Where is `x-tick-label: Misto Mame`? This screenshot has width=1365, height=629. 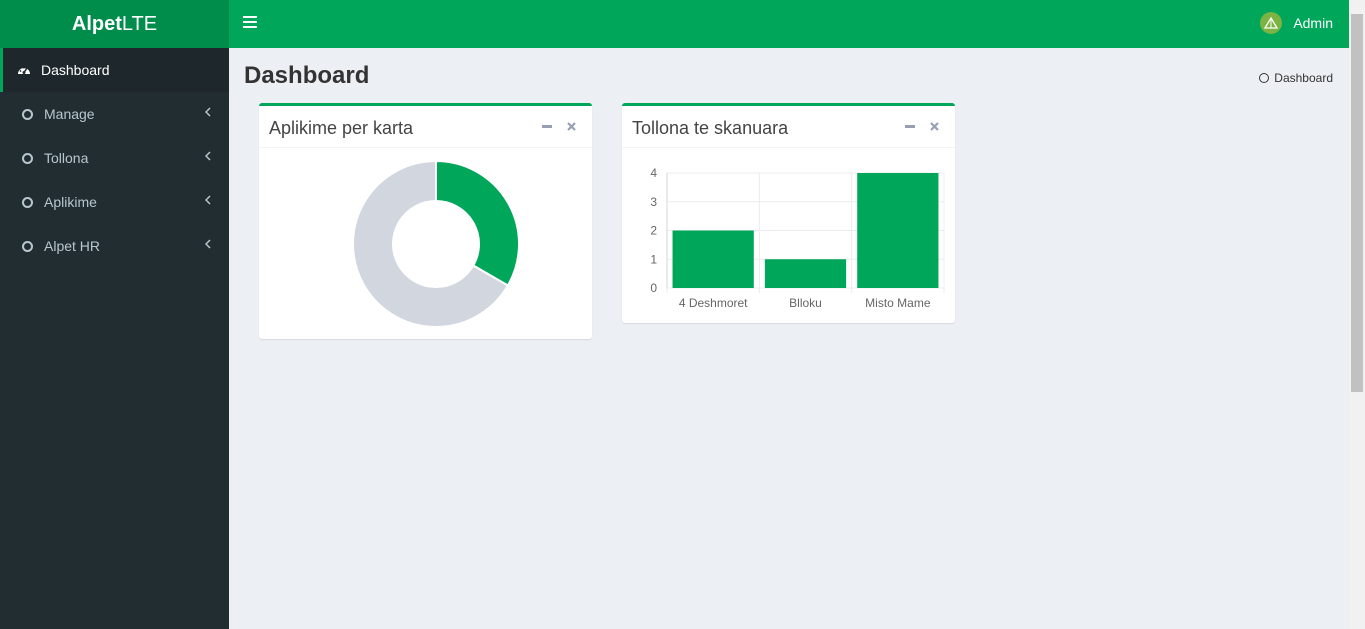 x-tick-label: Misto Mame is located at coordinates (898, 303).